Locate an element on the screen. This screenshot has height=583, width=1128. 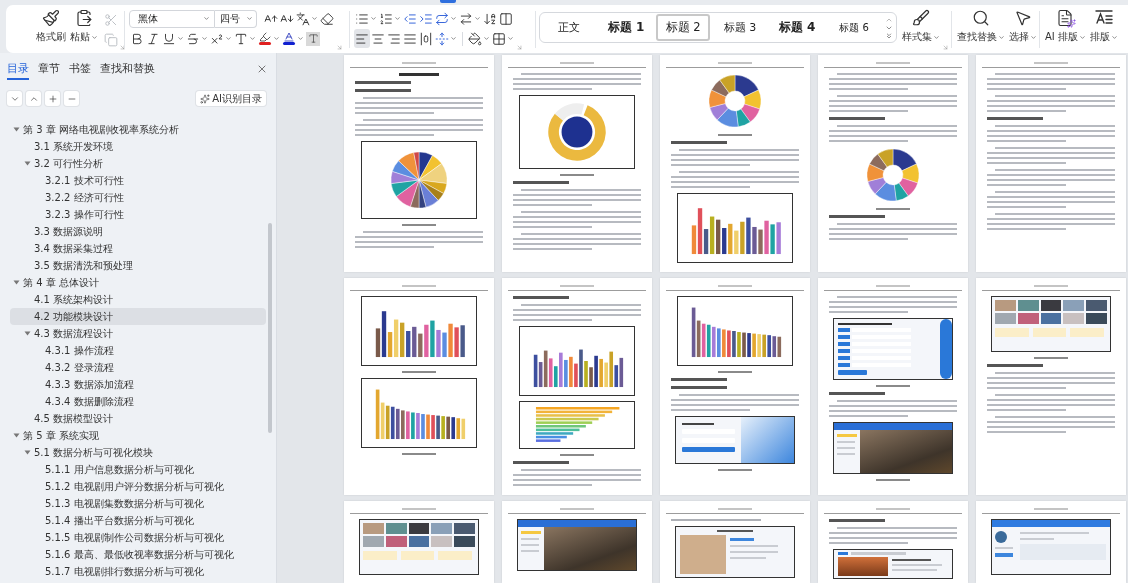
font-color-icon is located at coordinates (289, 38).